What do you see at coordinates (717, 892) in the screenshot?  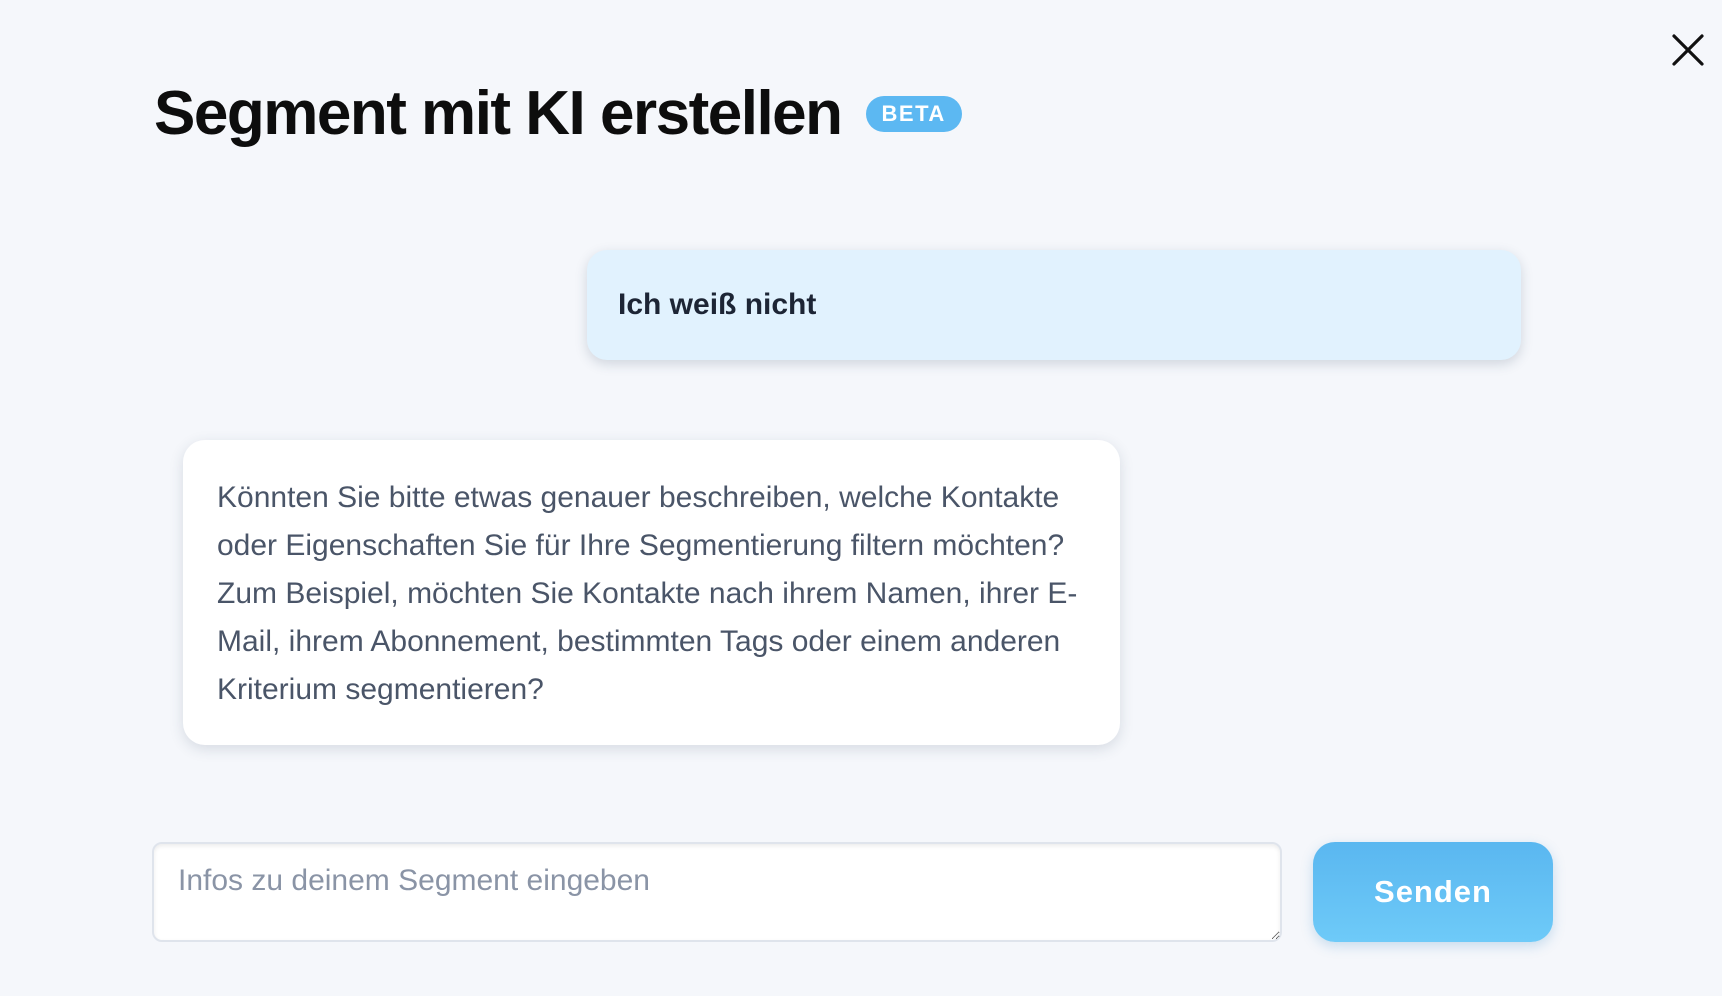 I see `segment-info-input` at bounding box center [717, 892].